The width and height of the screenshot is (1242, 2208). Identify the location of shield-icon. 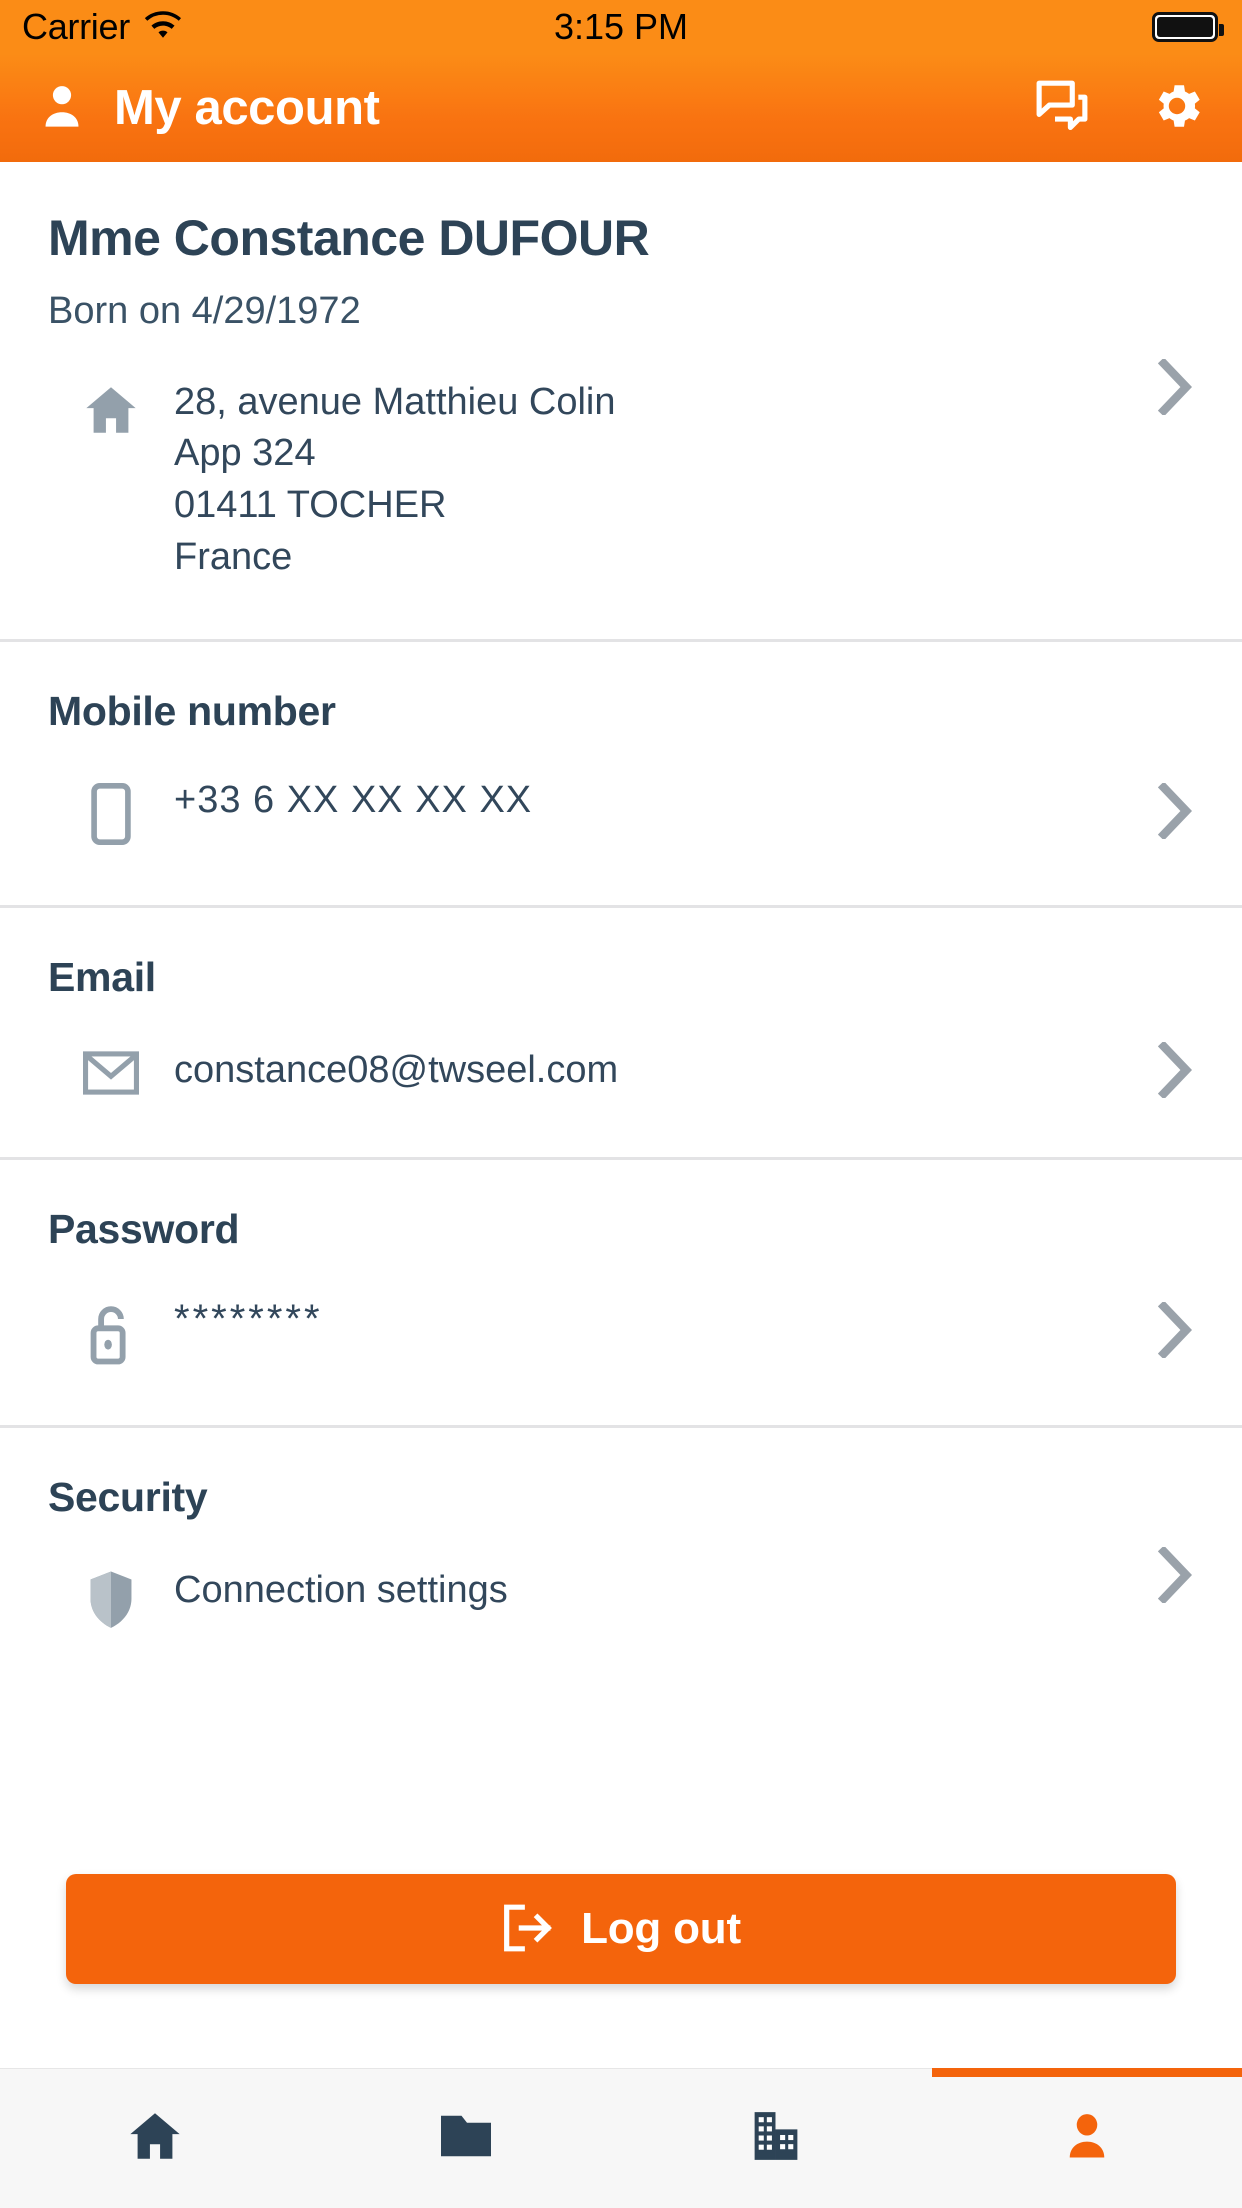
(111, 1598).